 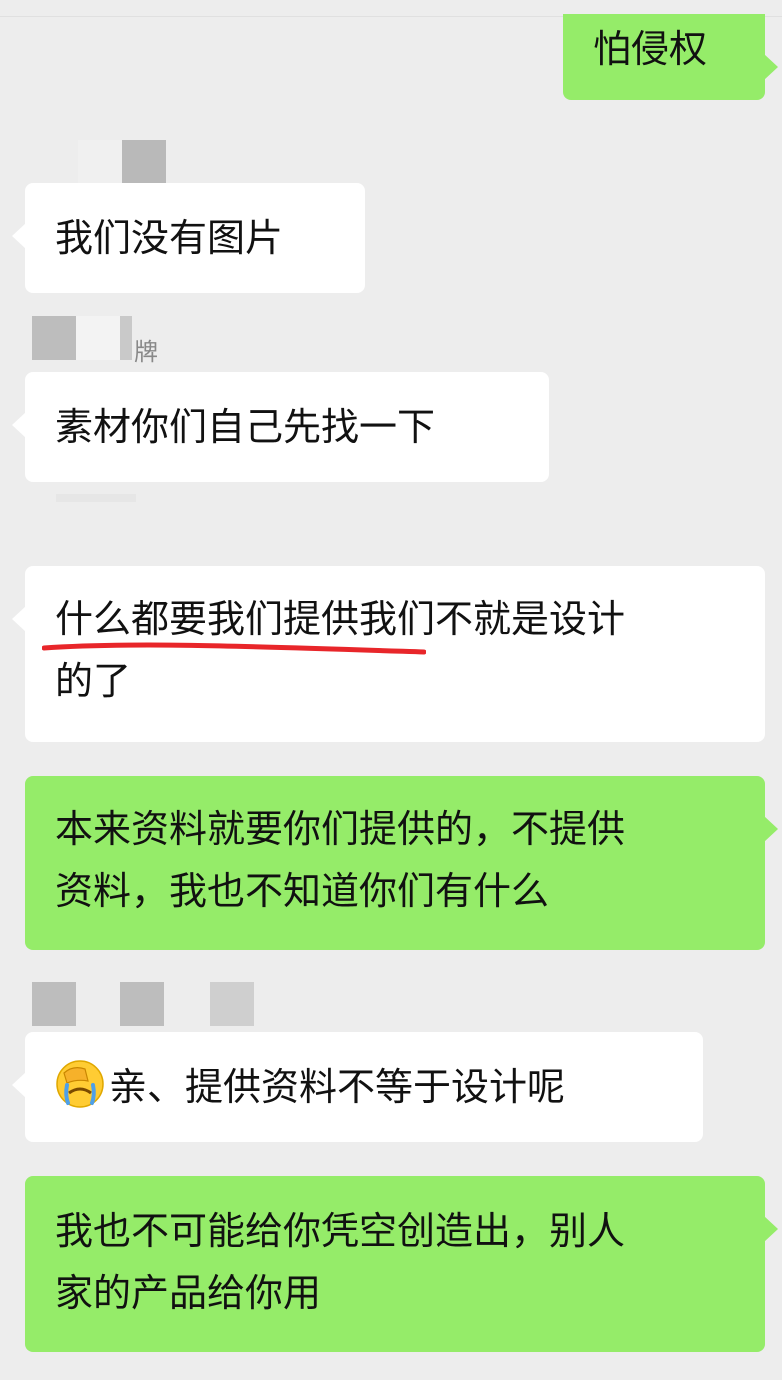 I want to click on message-text-line: 我也不可能给你凭空创造出，别人, so click(x=340, y=1231).